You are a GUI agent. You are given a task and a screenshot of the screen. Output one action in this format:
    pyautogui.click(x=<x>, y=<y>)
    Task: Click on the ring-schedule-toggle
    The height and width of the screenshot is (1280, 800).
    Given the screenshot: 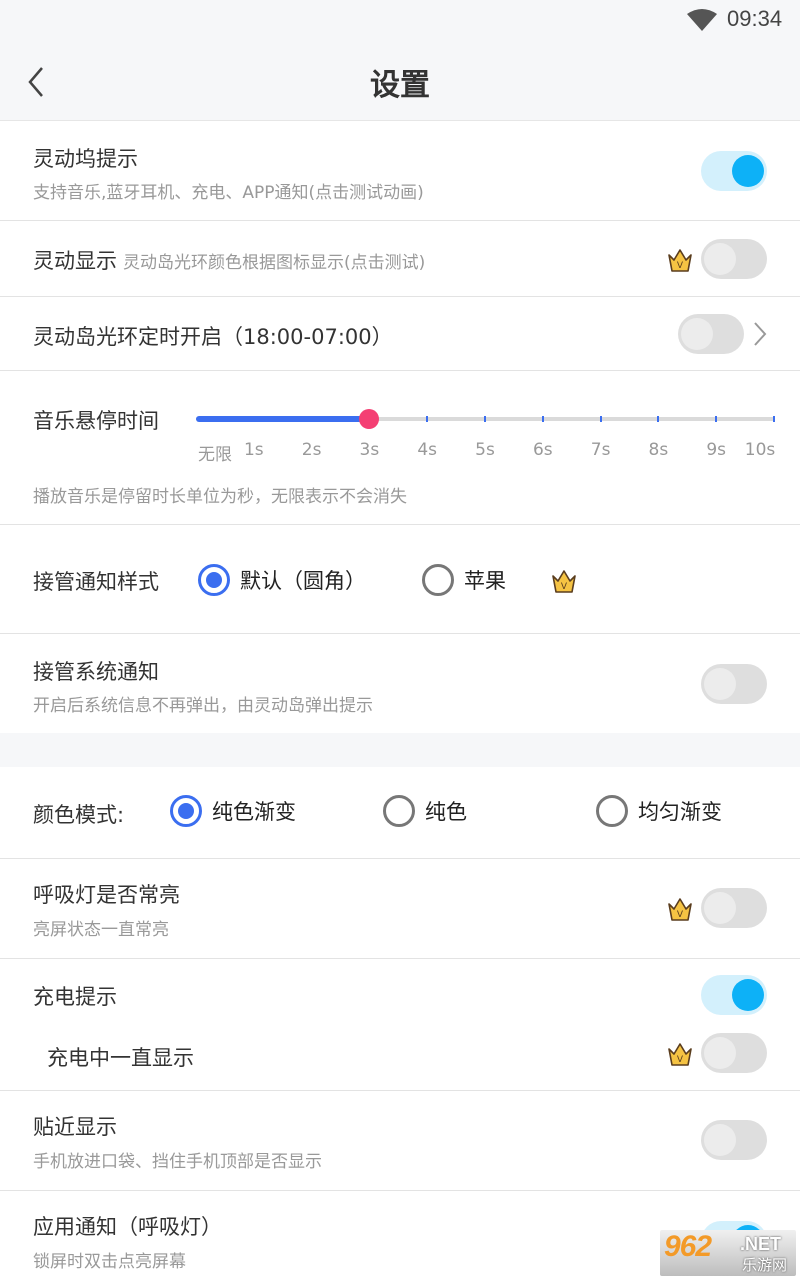 What is the action you would take?
    pyautogui.click(x=711, y=334)
    